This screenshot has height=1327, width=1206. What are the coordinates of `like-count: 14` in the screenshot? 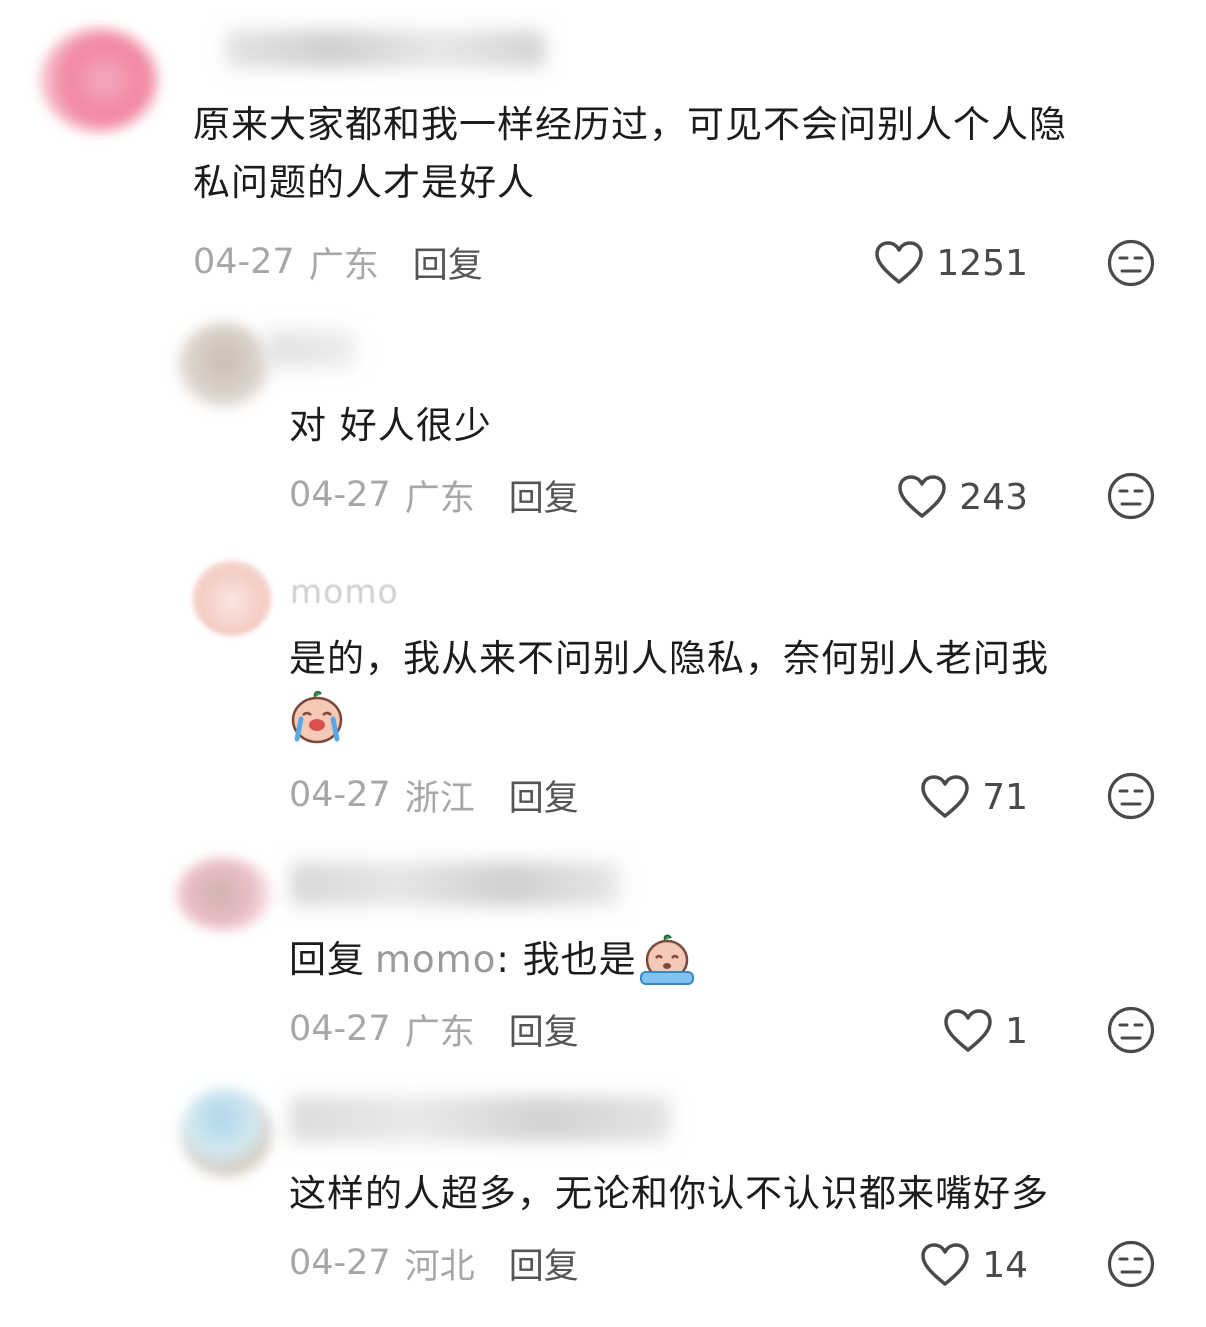 It's located at (1005, 1265).